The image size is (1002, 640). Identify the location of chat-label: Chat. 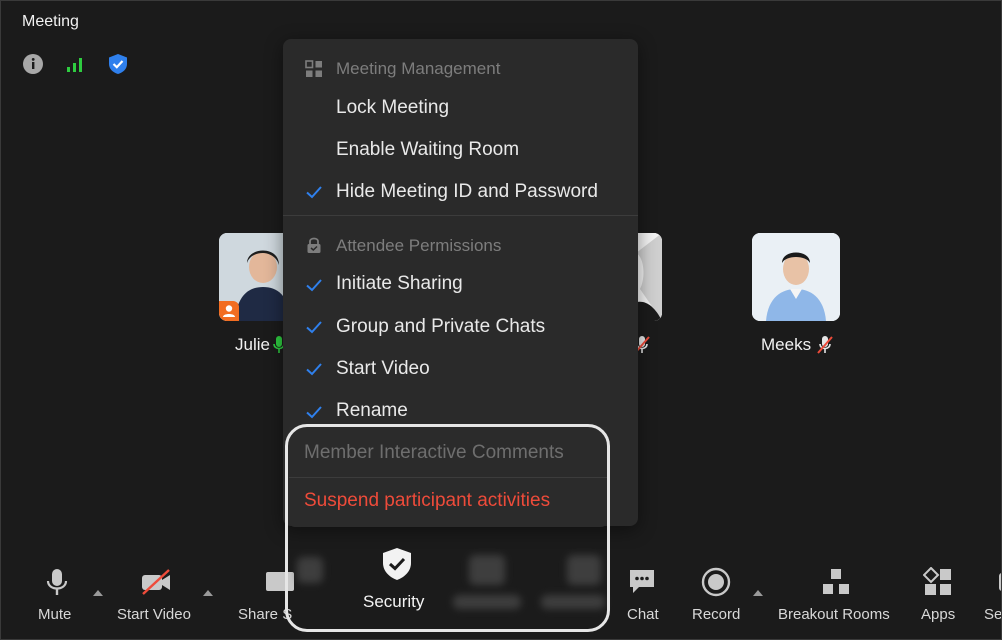
(643, 614).